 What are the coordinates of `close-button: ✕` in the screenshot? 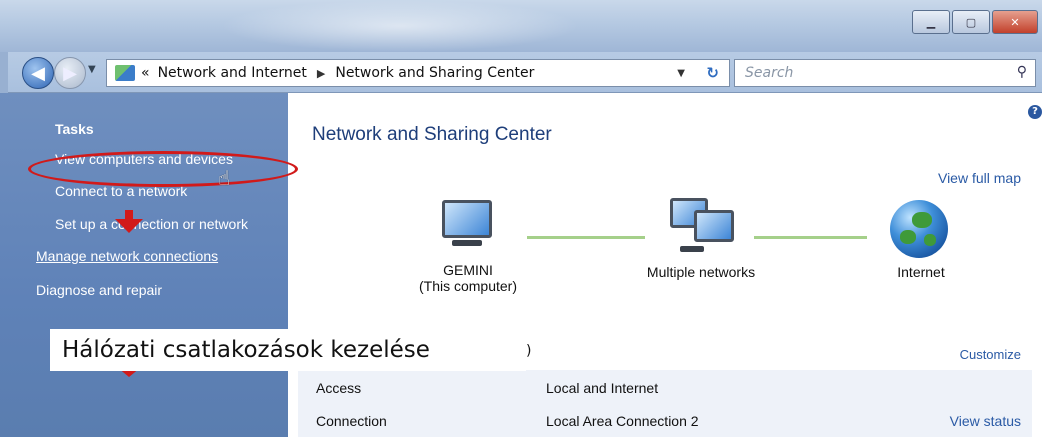 It's located at (1015, 22).